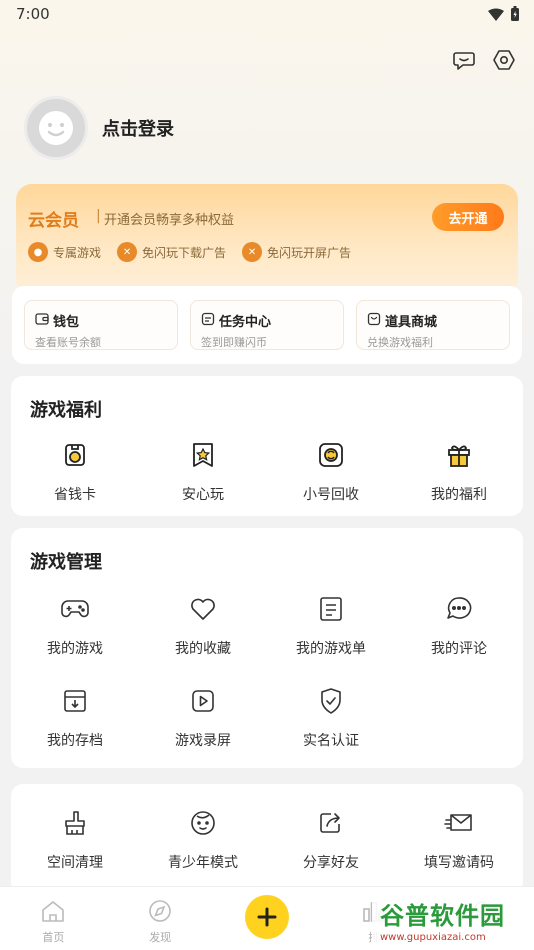 The image size is (534, 950). I want to click on tool-item-share: 分享好友, so click(331, 850).